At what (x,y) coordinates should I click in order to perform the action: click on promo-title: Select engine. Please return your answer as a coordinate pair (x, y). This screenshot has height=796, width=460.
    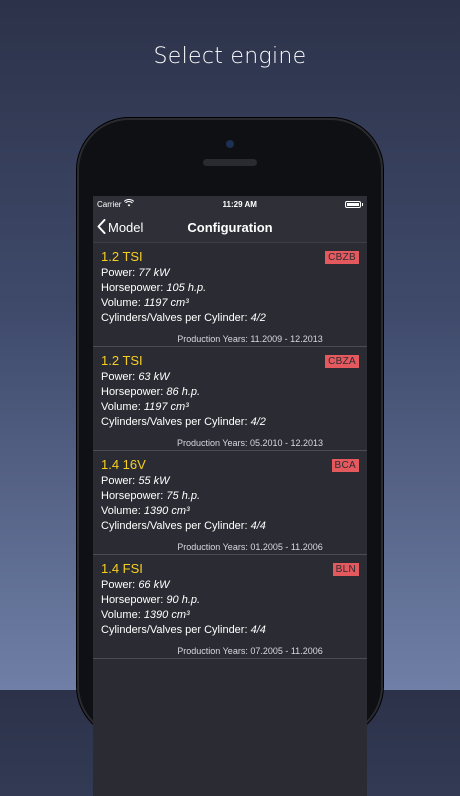
    Looking at the image, I should click on (230, 56).